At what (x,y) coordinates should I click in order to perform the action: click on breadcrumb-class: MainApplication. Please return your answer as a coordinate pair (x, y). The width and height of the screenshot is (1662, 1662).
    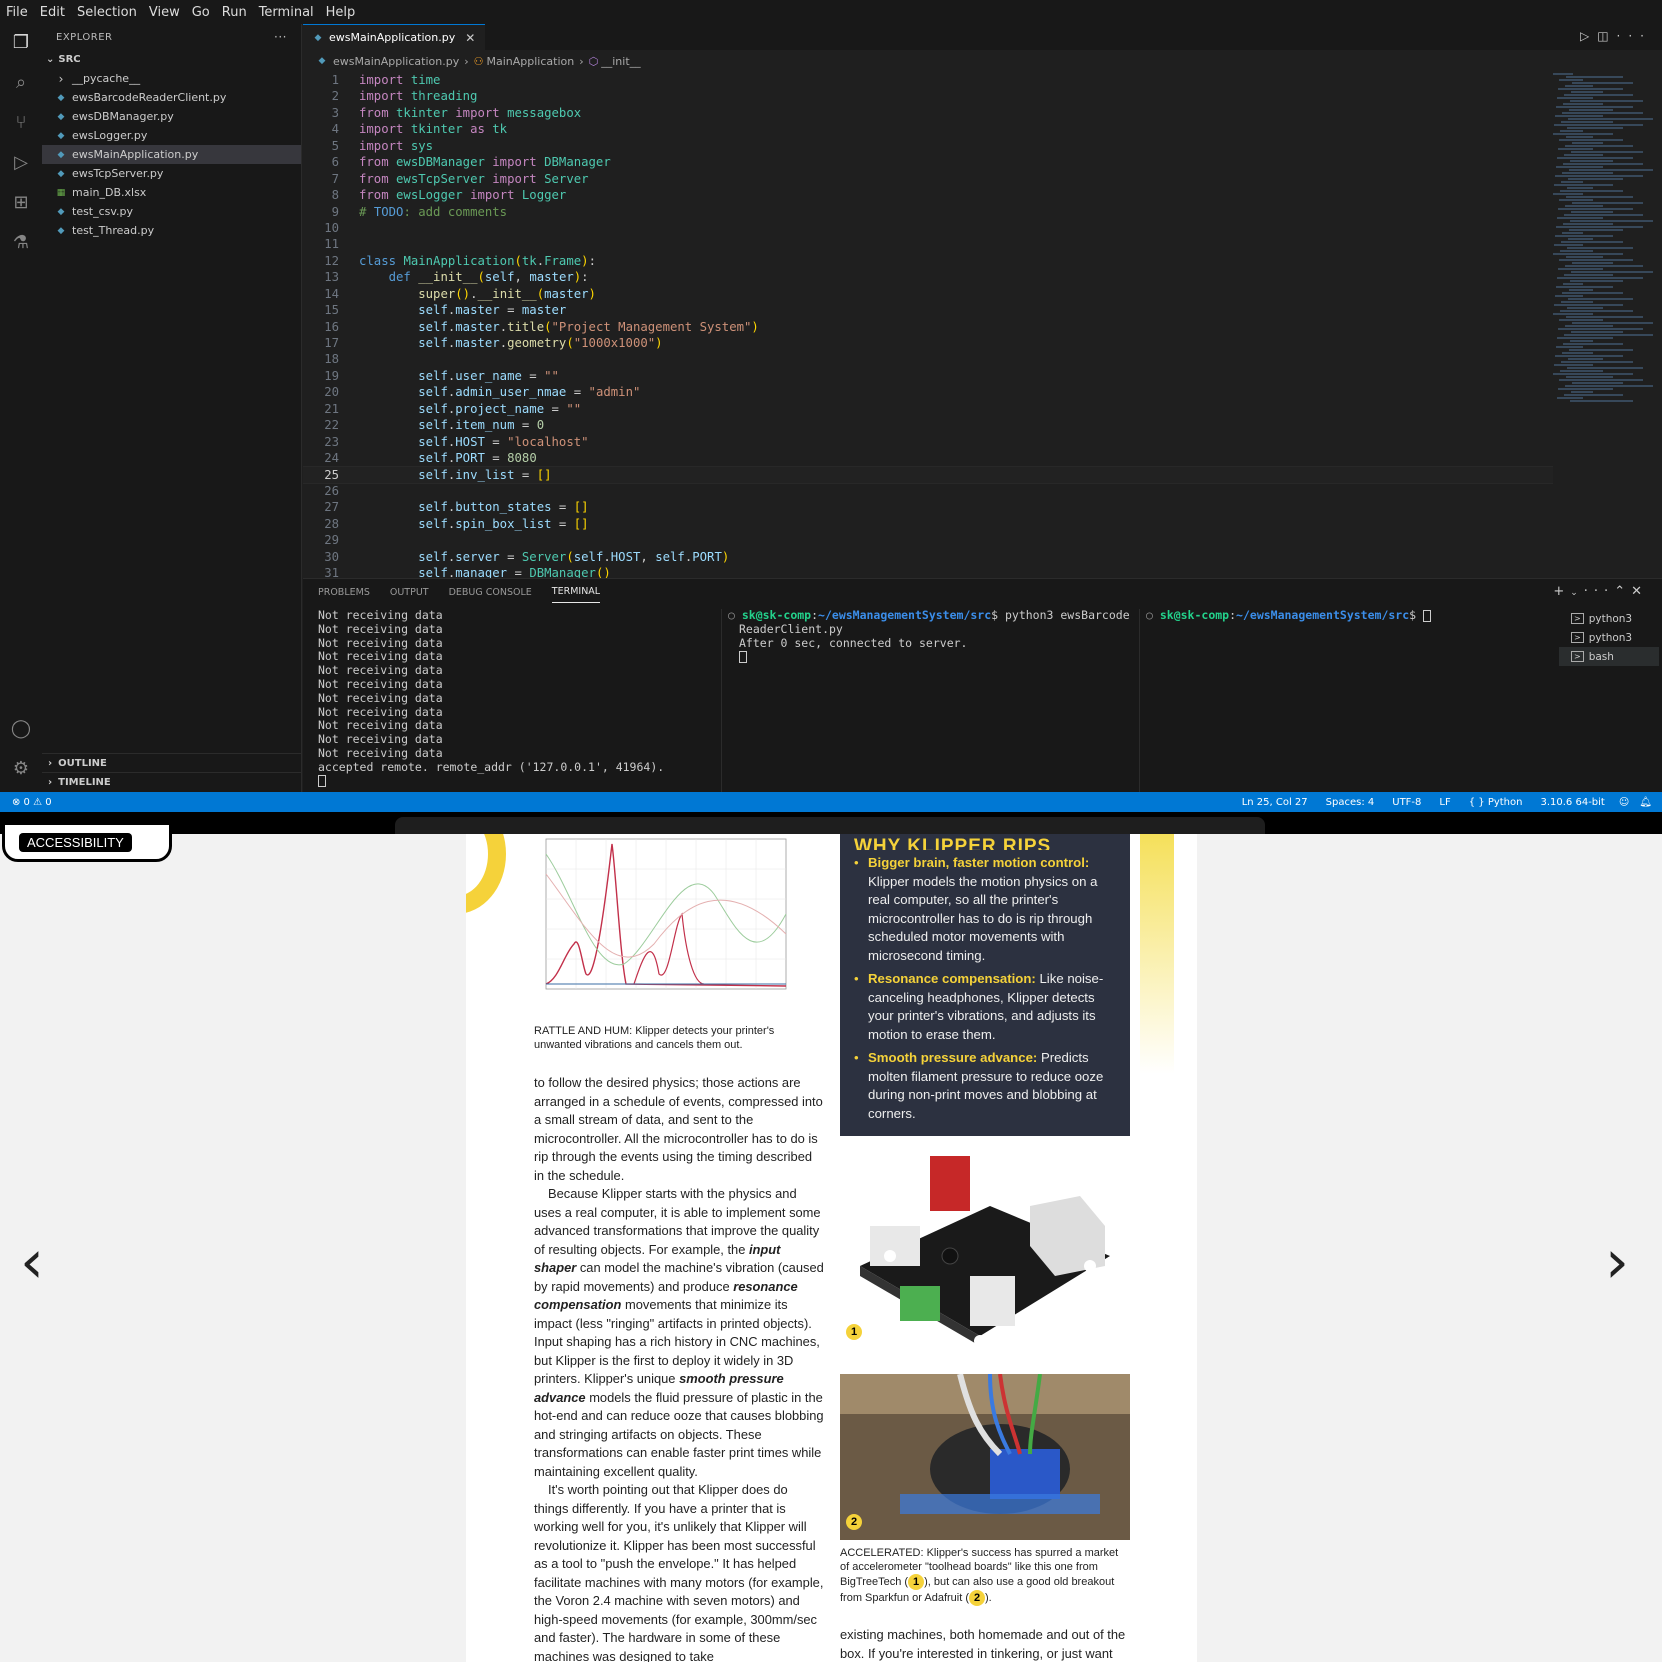
    Looking at the image, I should click on (531, 61).